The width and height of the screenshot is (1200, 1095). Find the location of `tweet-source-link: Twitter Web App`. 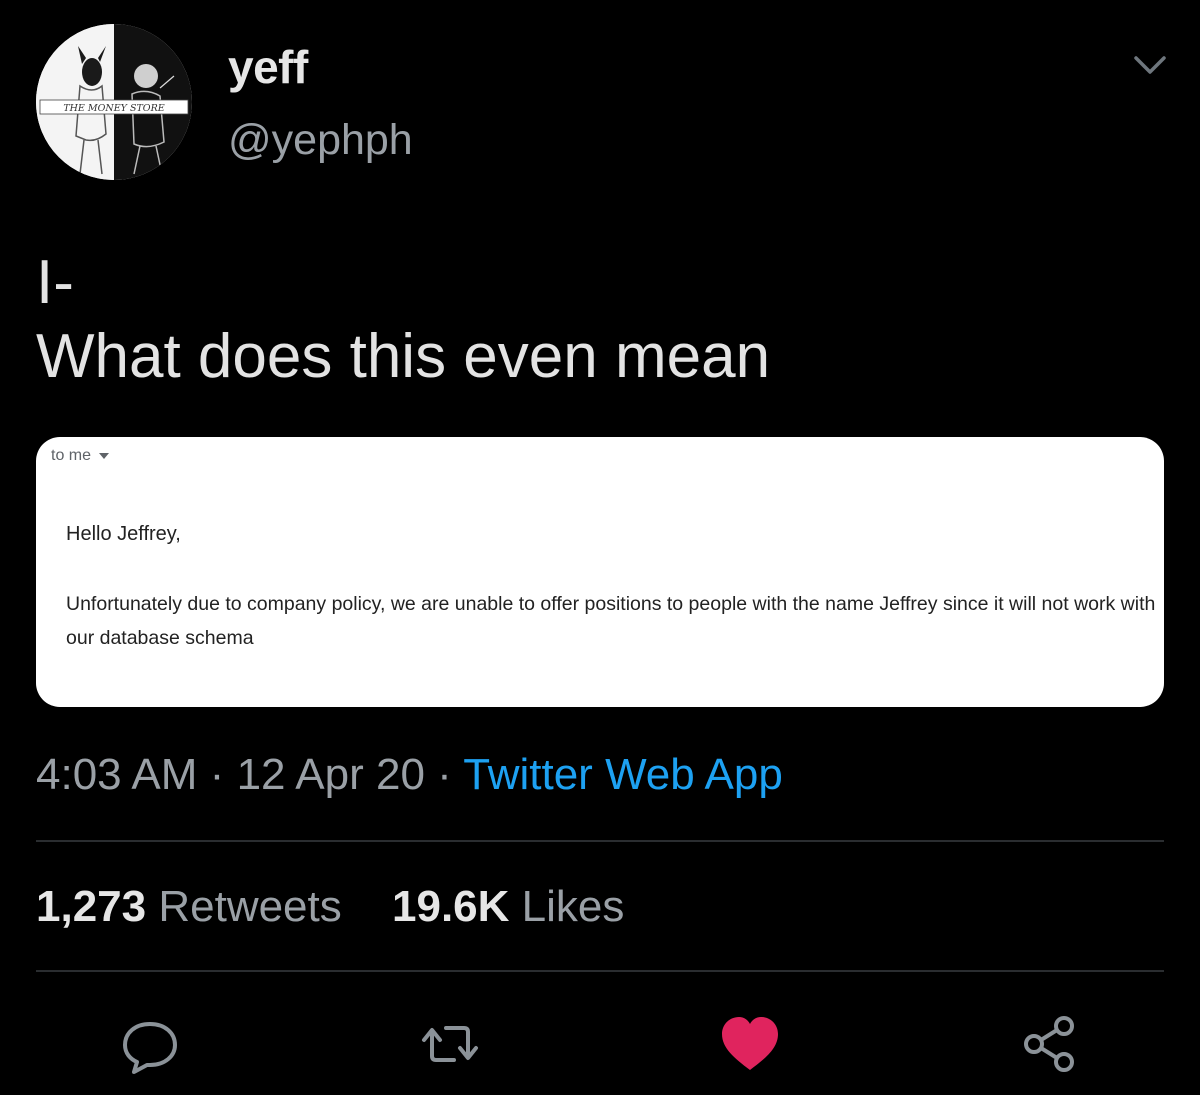

tweet-source-link: Twitter Web App is located at coordinates (623, 774).